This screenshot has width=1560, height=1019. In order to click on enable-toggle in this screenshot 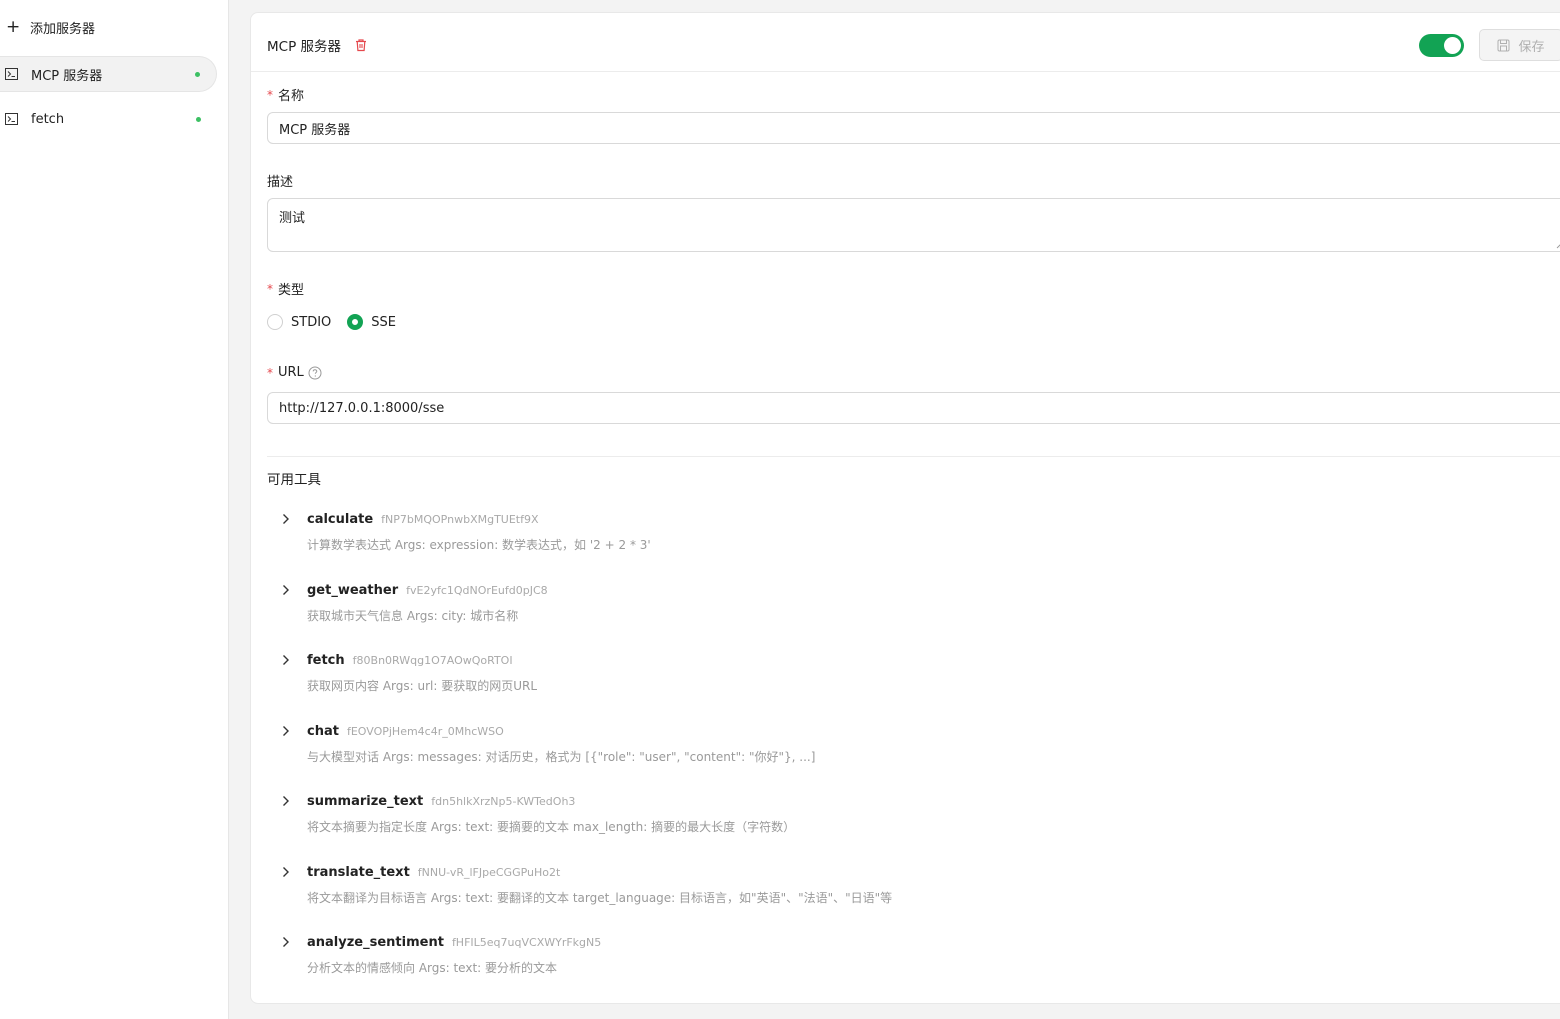, I will do `click(1441, 45)`.